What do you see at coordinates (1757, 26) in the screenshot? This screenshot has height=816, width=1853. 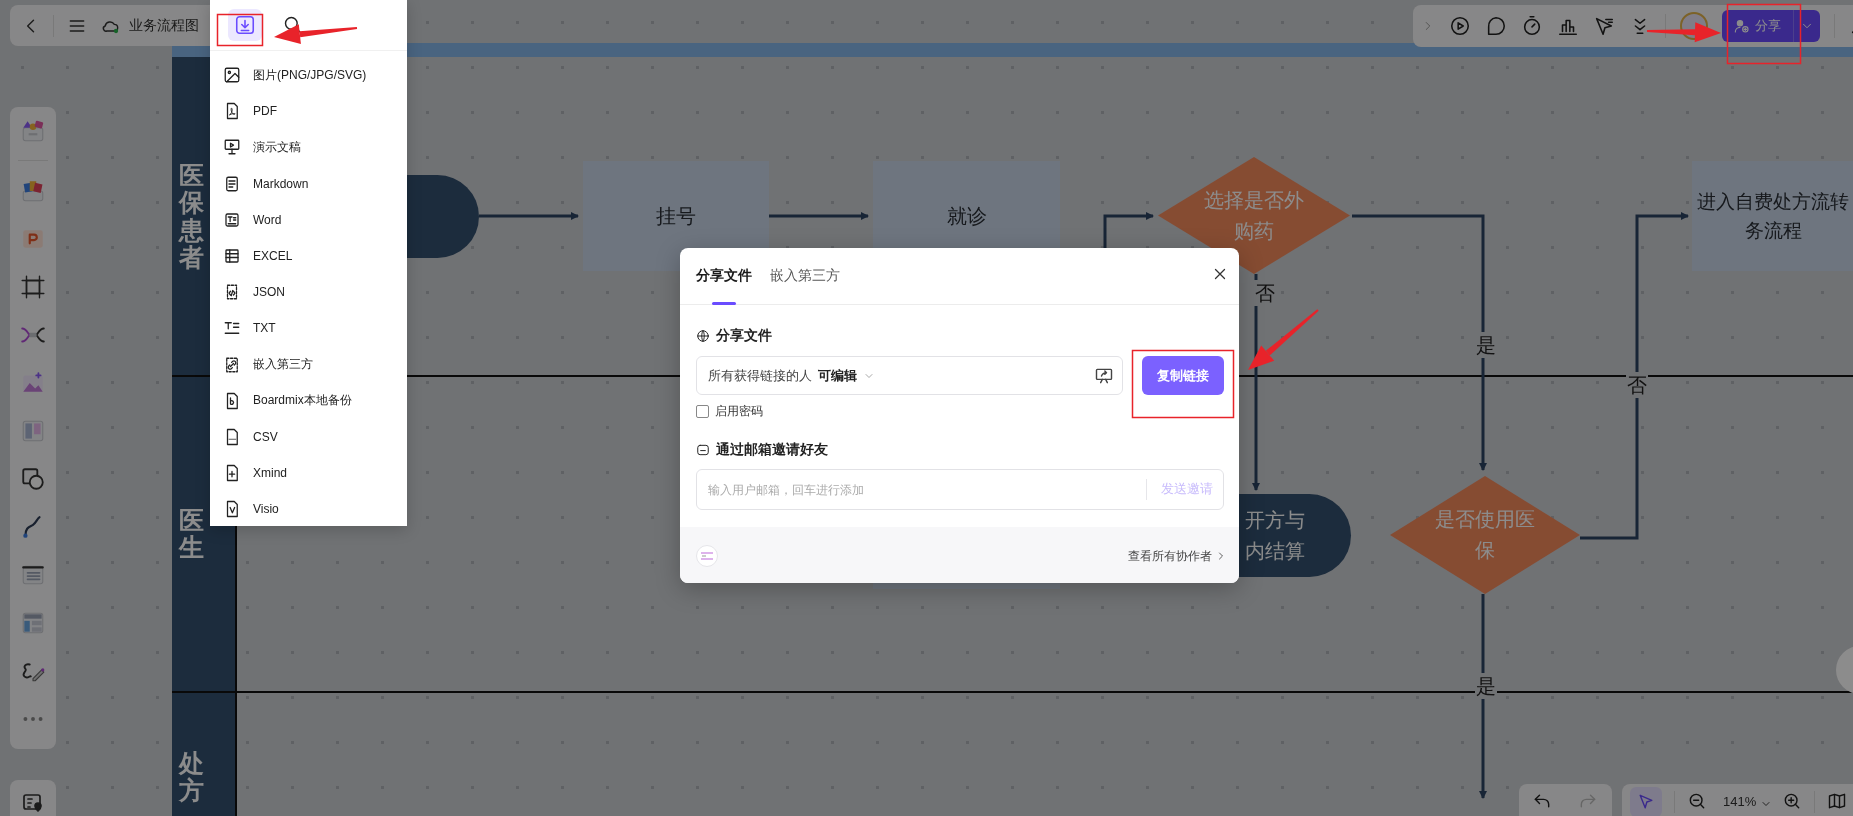 I see `share-button: 分享` at bounding box center [1757, 26].